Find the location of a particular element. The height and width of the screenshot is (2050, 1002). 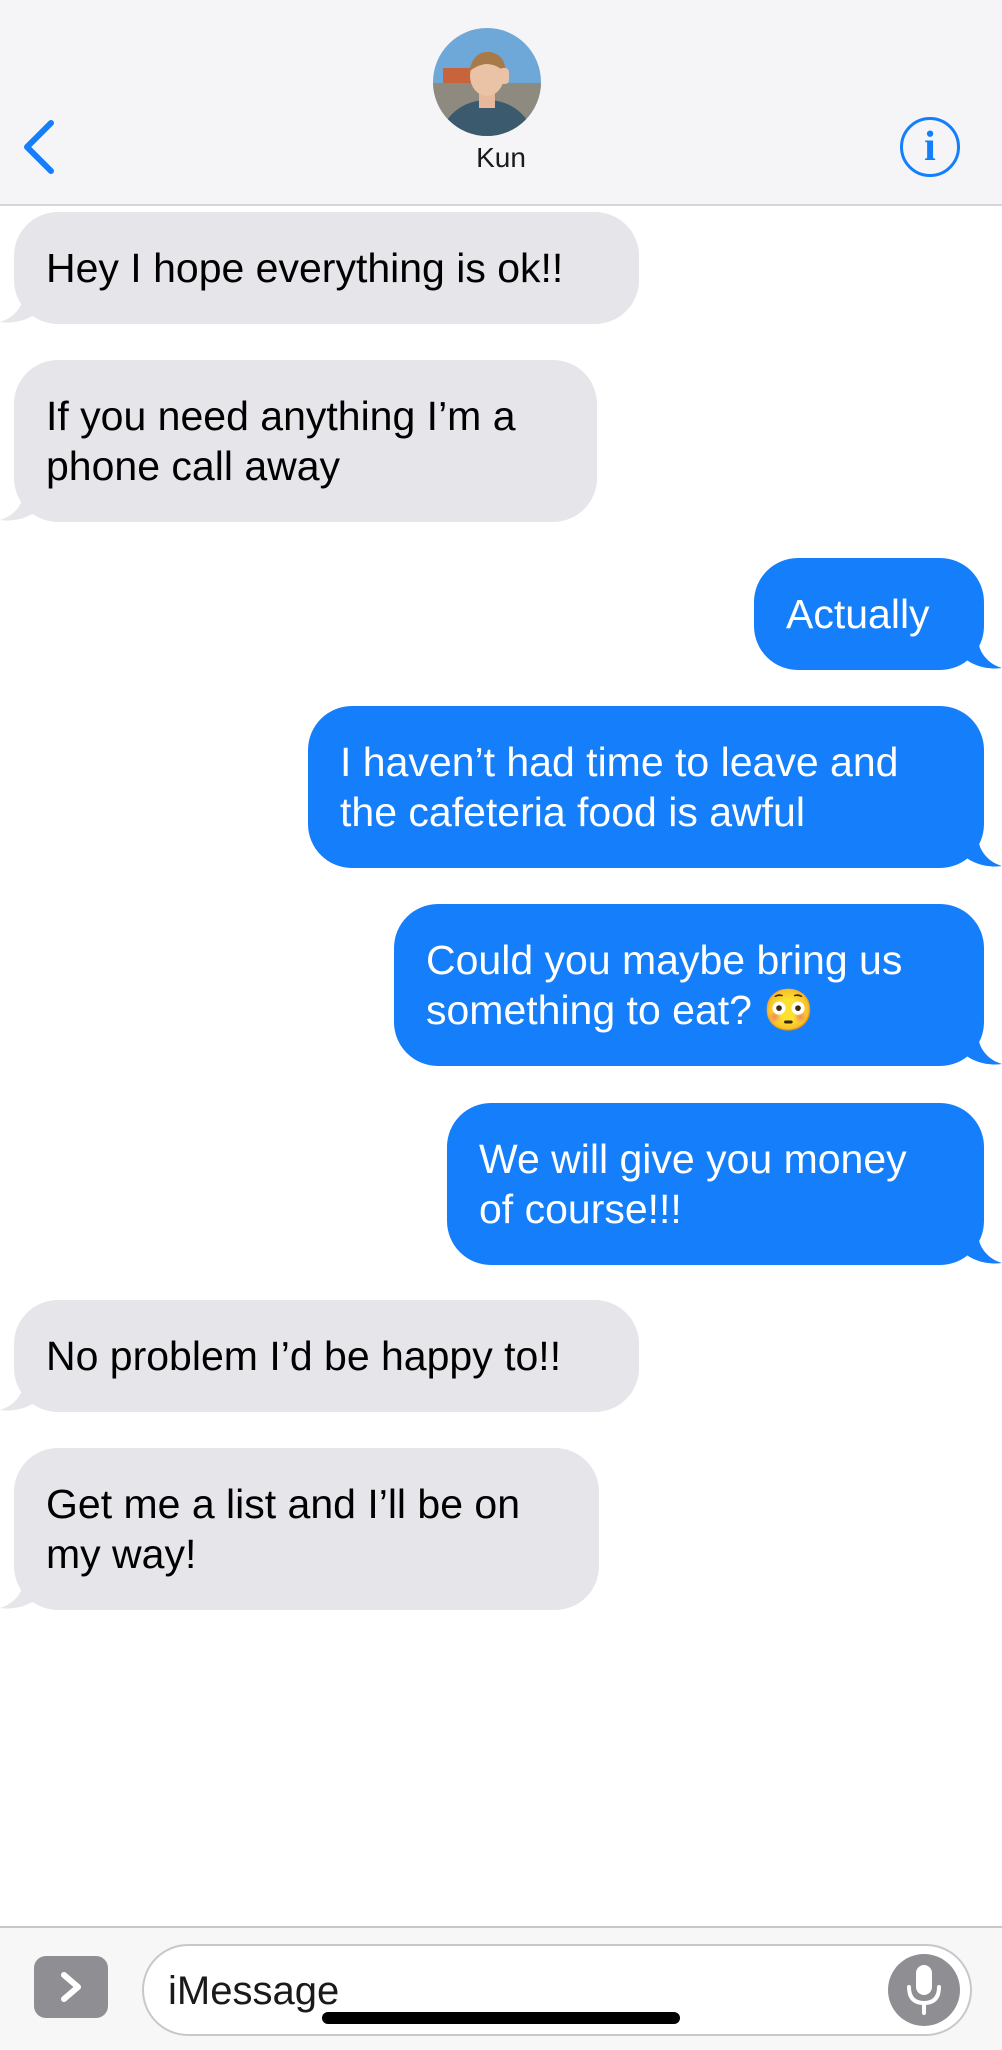

app-drawer-button is located at coordinates (71, 1987).